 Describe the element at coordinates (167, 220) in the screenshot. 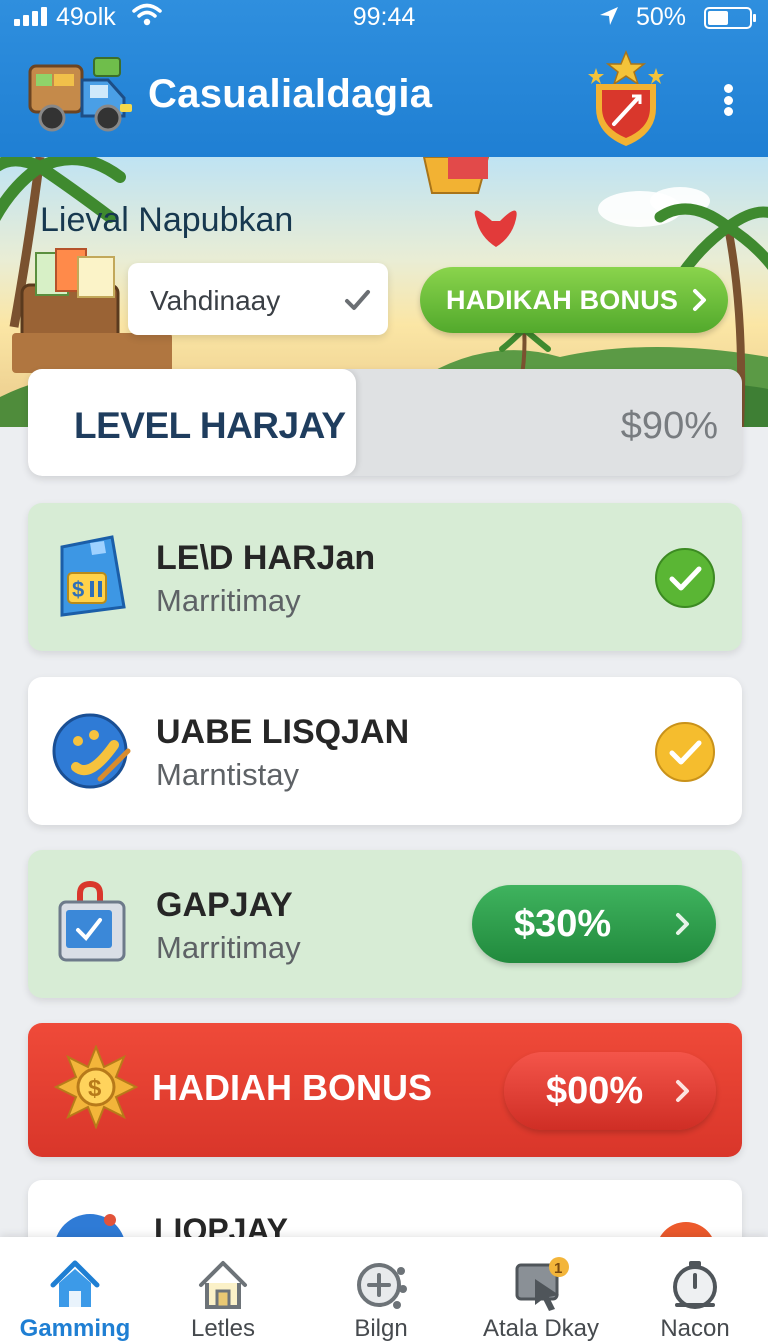

I see `hero-title: Lieval Napubkan` at that location.